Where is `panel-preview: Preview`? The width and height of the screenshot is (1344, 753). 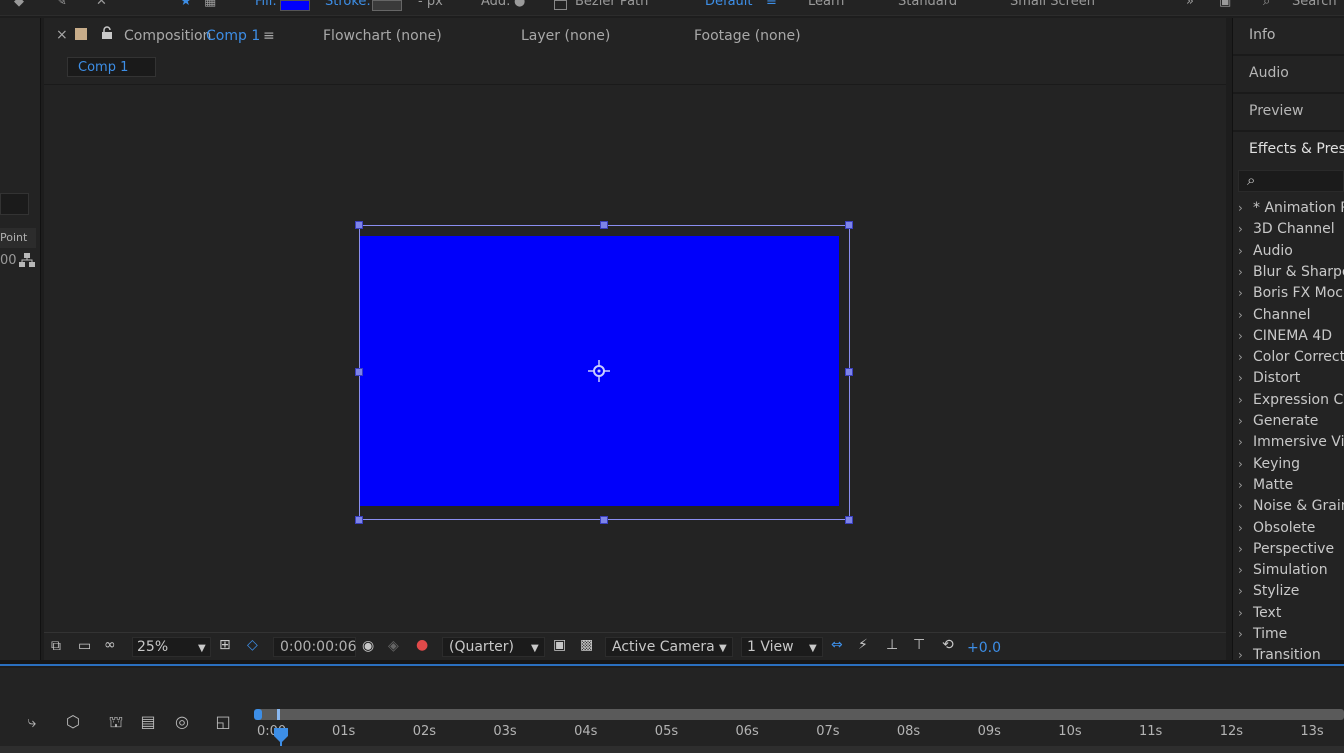 panel-preview: Preview is located at coordinates (1276, 111).